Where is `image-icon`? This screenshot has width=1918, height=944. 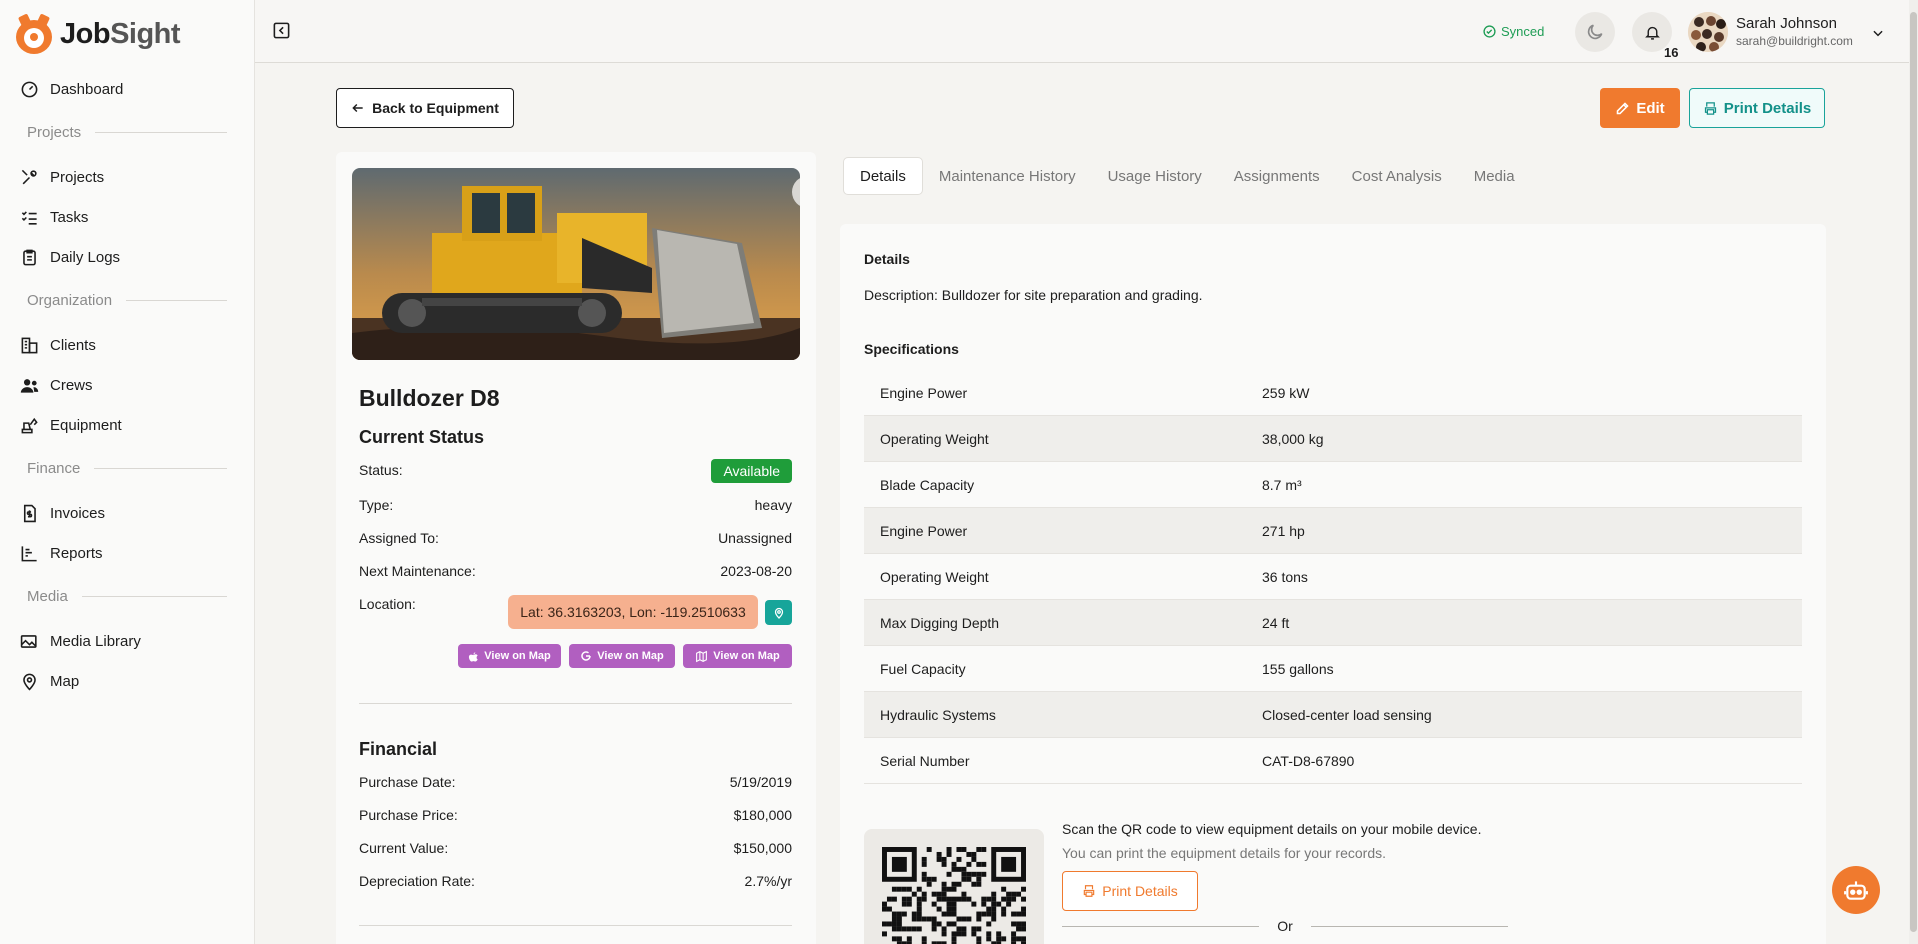 image-icon is located at coordinates (28, 641).